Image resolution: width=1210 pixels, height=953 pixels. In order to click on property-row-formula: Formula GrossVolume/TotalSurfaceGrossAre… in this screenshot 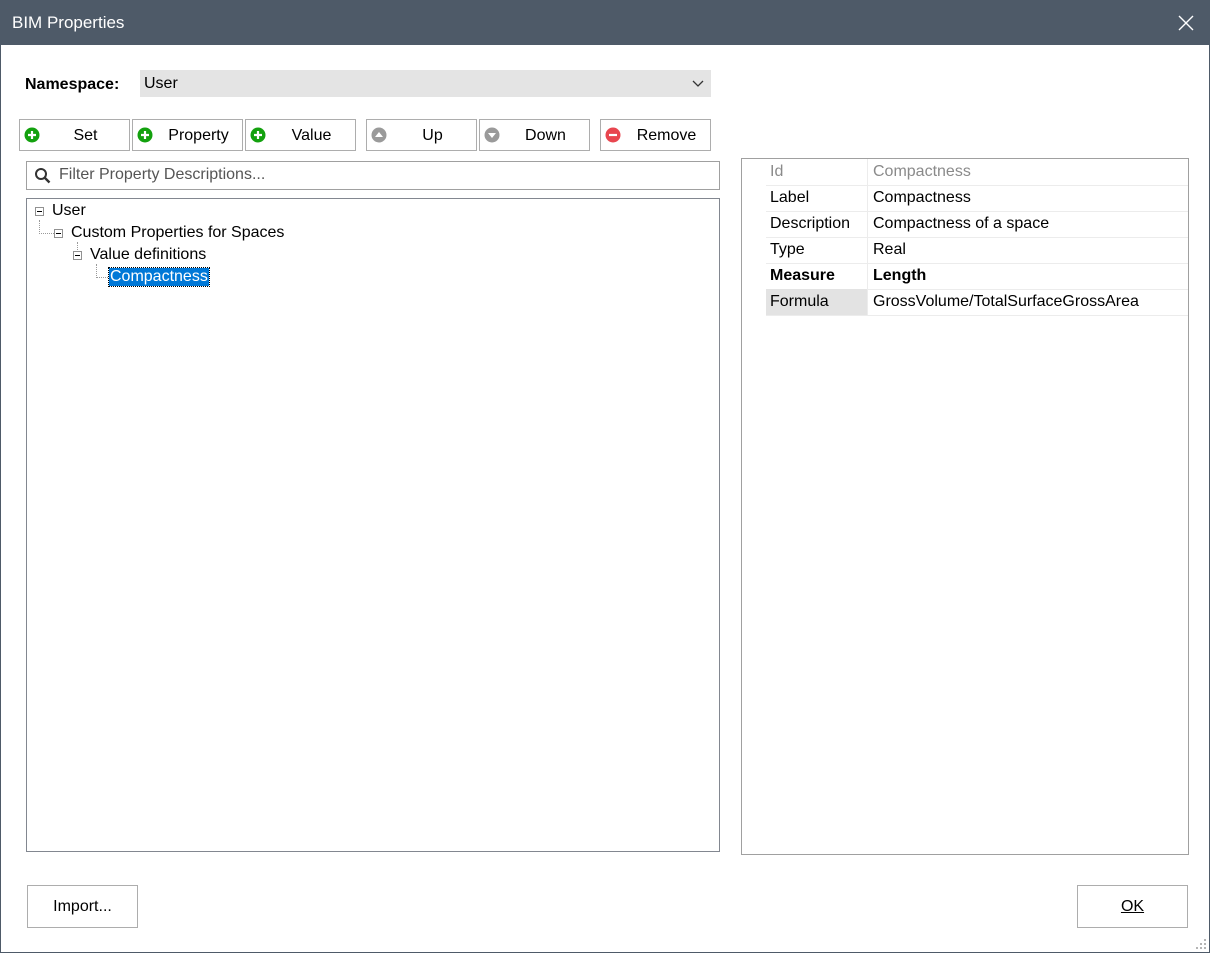, I will do `click(977, 302)`.